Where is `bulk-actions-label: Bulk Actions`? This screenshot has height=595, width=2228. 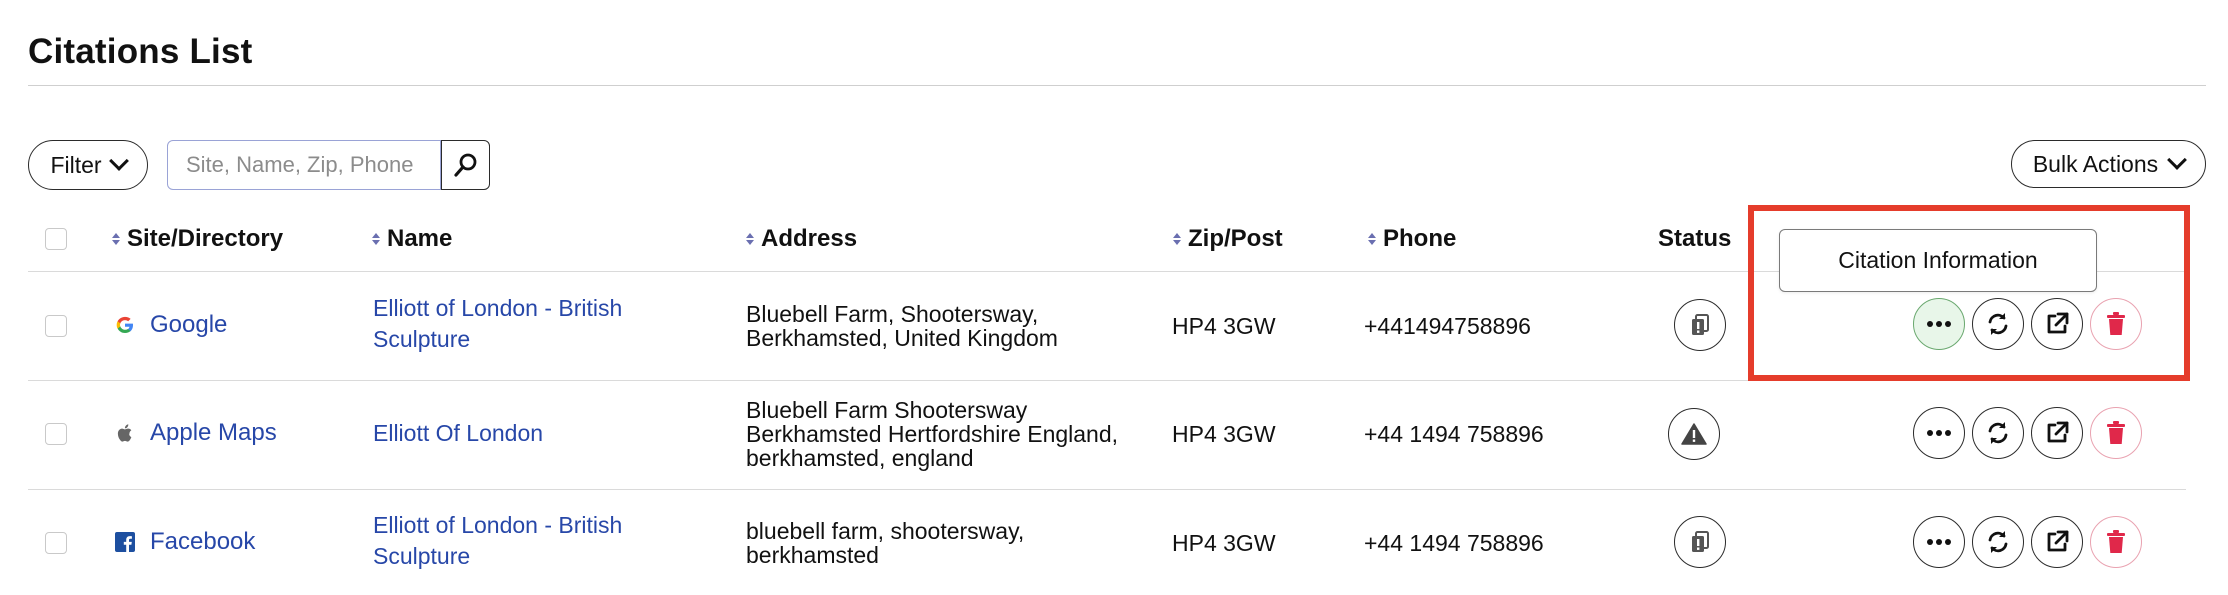
bulk-actions-label: Bulk Actions is located at coordinates (2095, 163).